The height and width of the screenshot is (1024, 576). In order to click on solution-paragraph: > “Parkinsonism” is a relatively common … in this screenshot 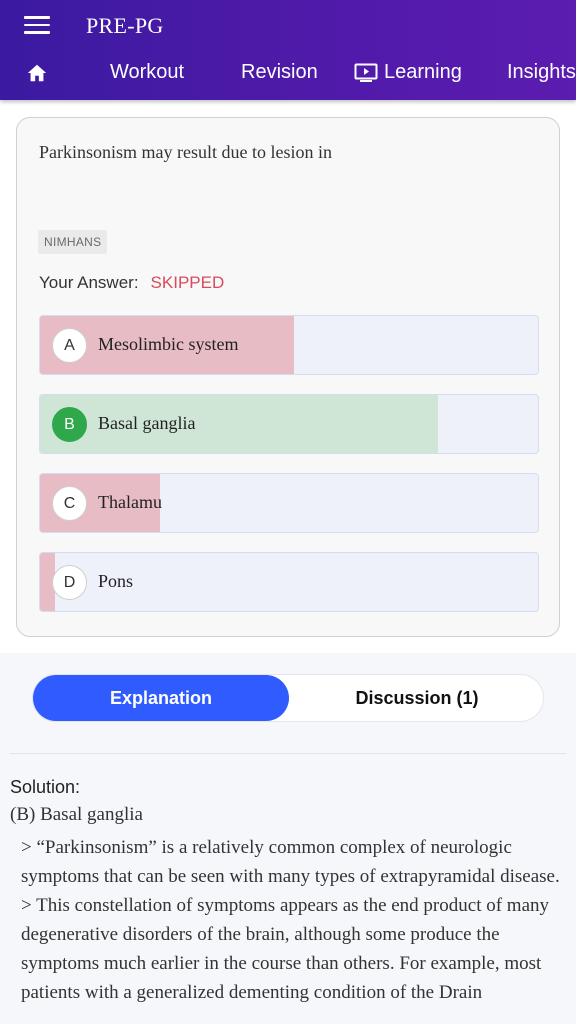, I will do `click(290, 862)`.